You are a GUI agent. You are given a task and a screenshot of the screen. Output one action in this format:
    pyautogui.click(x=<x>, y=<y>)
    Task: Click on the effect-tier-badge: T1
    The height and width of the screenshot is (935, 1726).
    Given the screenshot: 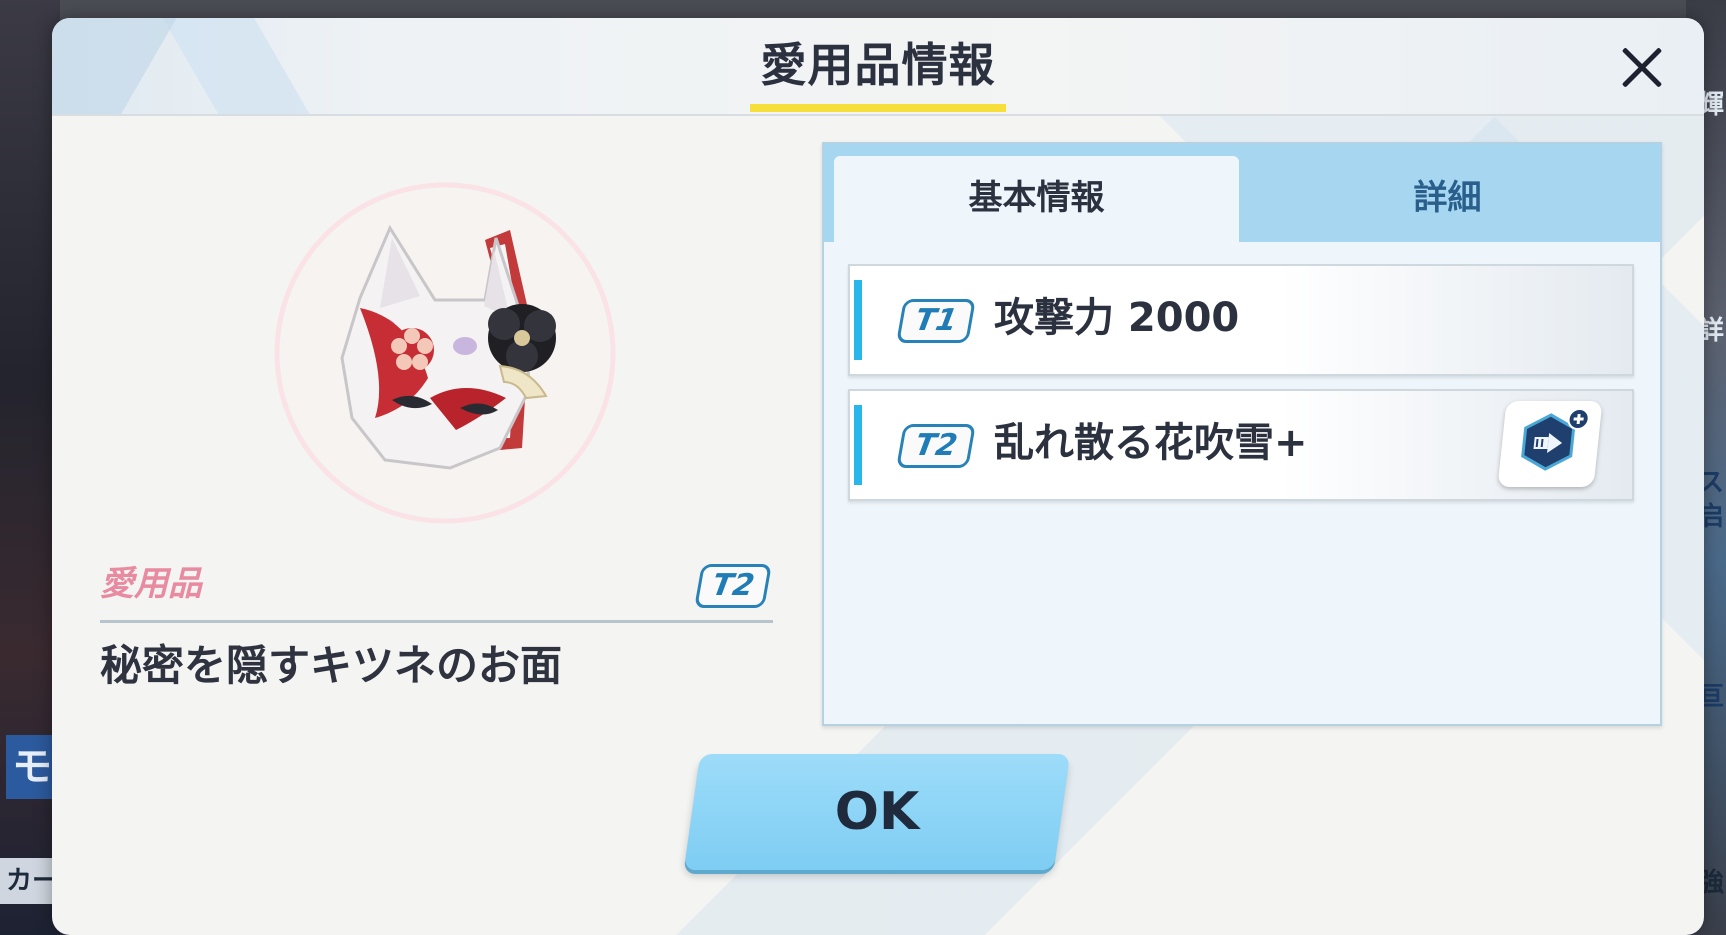 What is the action you would take?
    pyautogui.click(x=936, y=321)
    